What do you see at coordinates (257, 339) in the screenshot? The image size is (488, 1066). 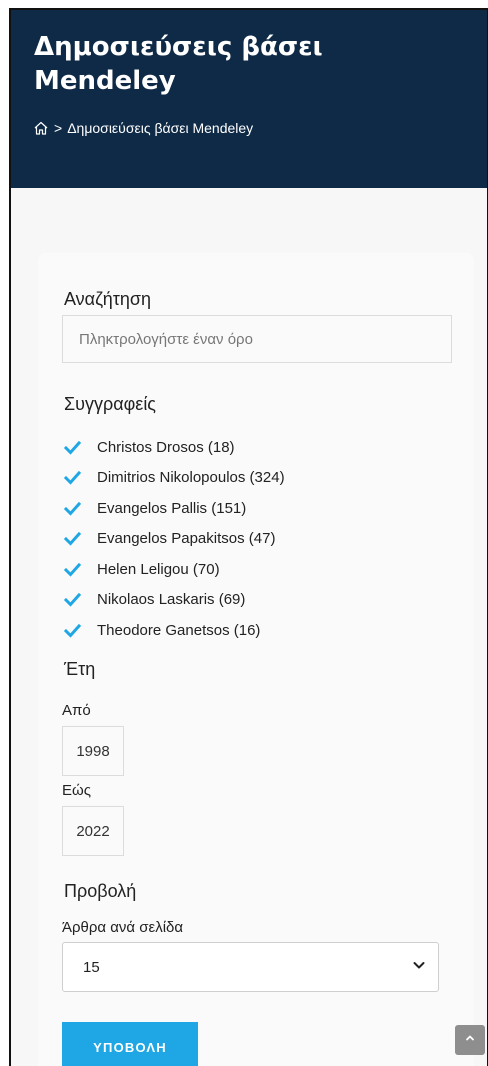 I see `search-input` at bounding box center [257, 339].